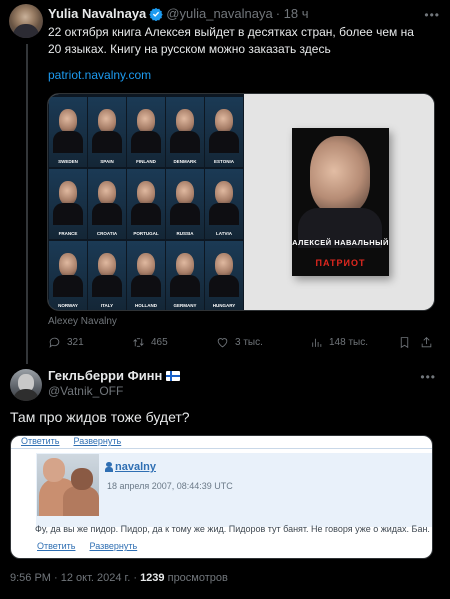 This screenshot has height=599, width=450. Describe the element at coordinates (156, 14) in the screenshot. I see `verified-badge-icon` at that location.